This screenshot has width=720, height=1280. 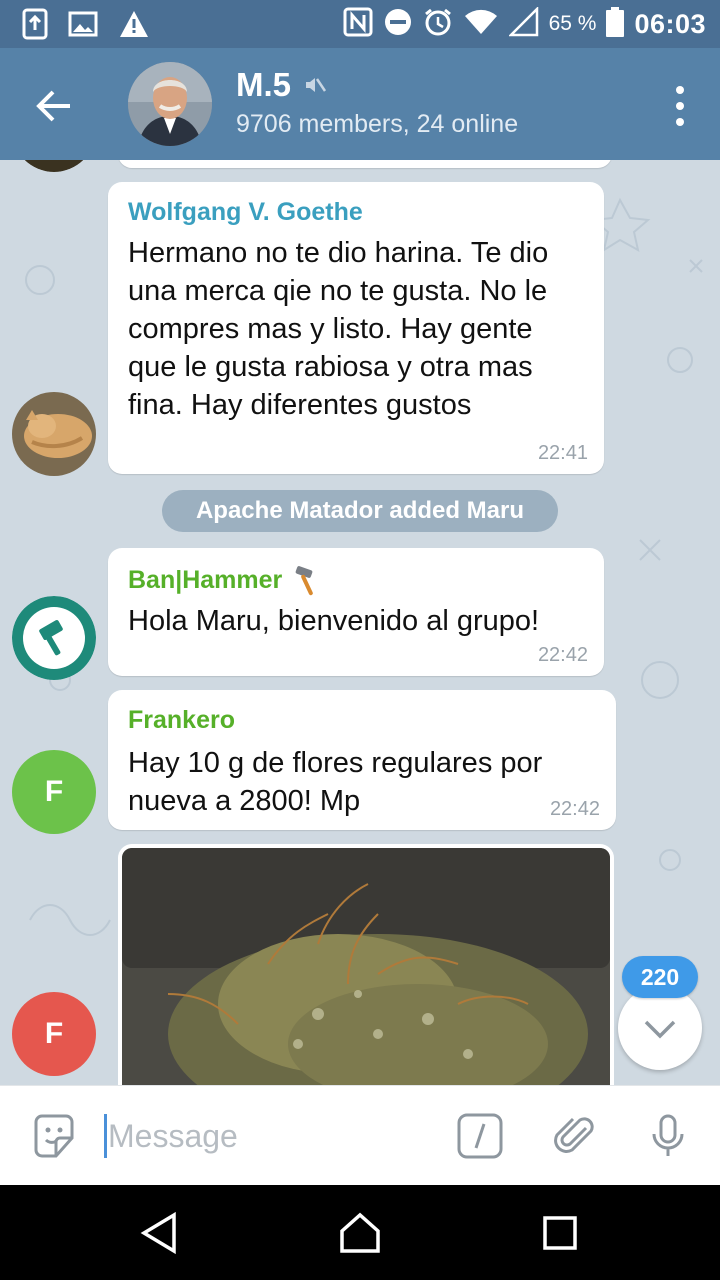 What do you see at coordinates (481, 24) in the screenshot?
I see `wifi-icon` at bounding box center [481, 24].